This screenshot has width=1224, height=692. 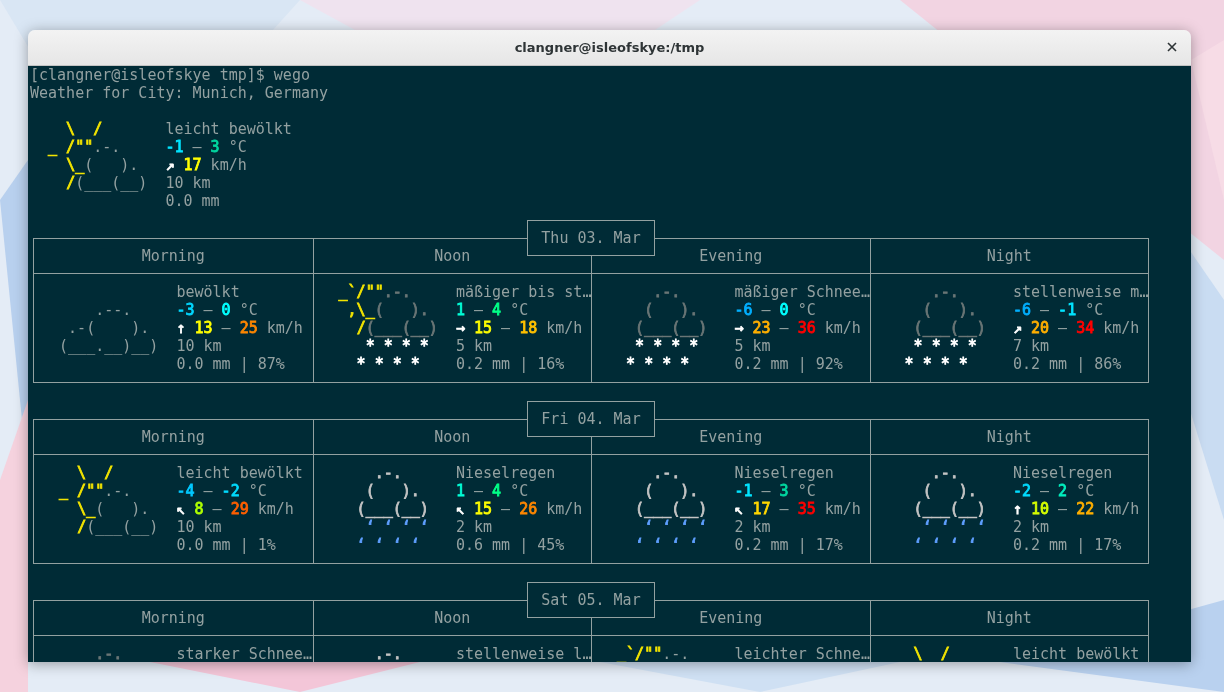 I want to click on temperature-text: -3 – 0 °C, so click(x=217, y=310).